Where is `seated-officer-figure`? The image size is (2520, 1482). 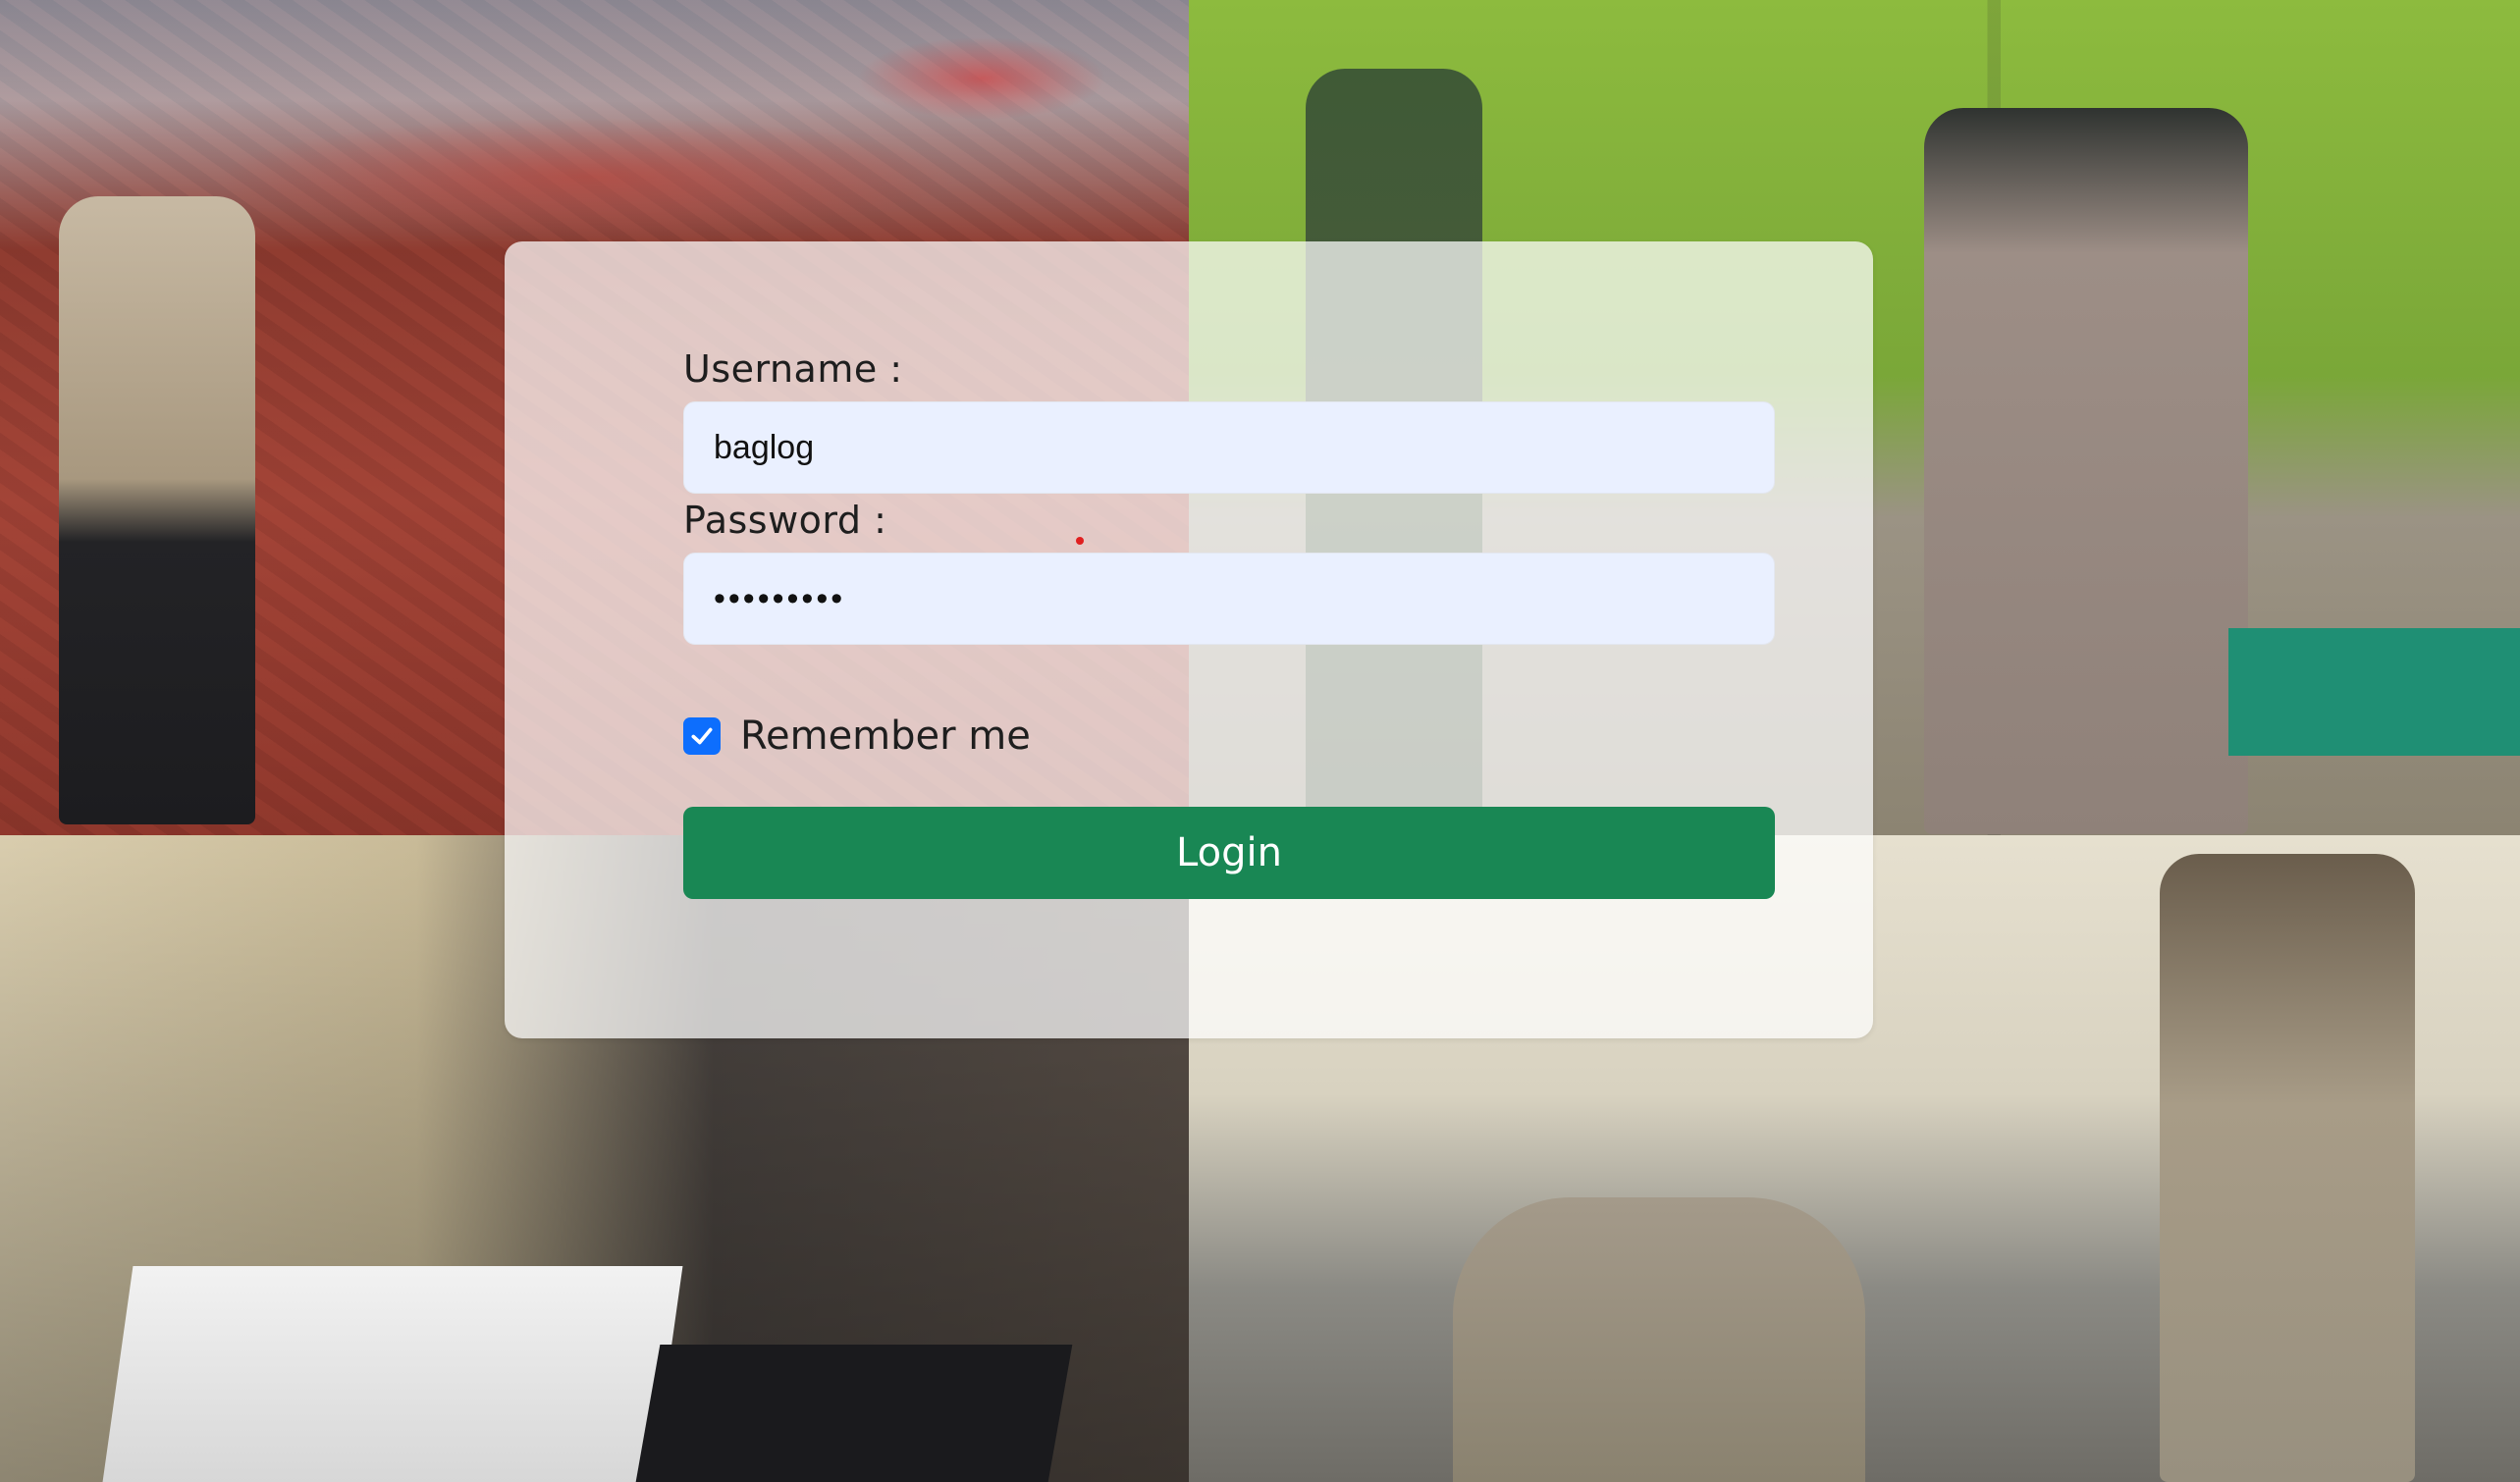 seated-officer-figure is located at coordinates (1659, 1339).